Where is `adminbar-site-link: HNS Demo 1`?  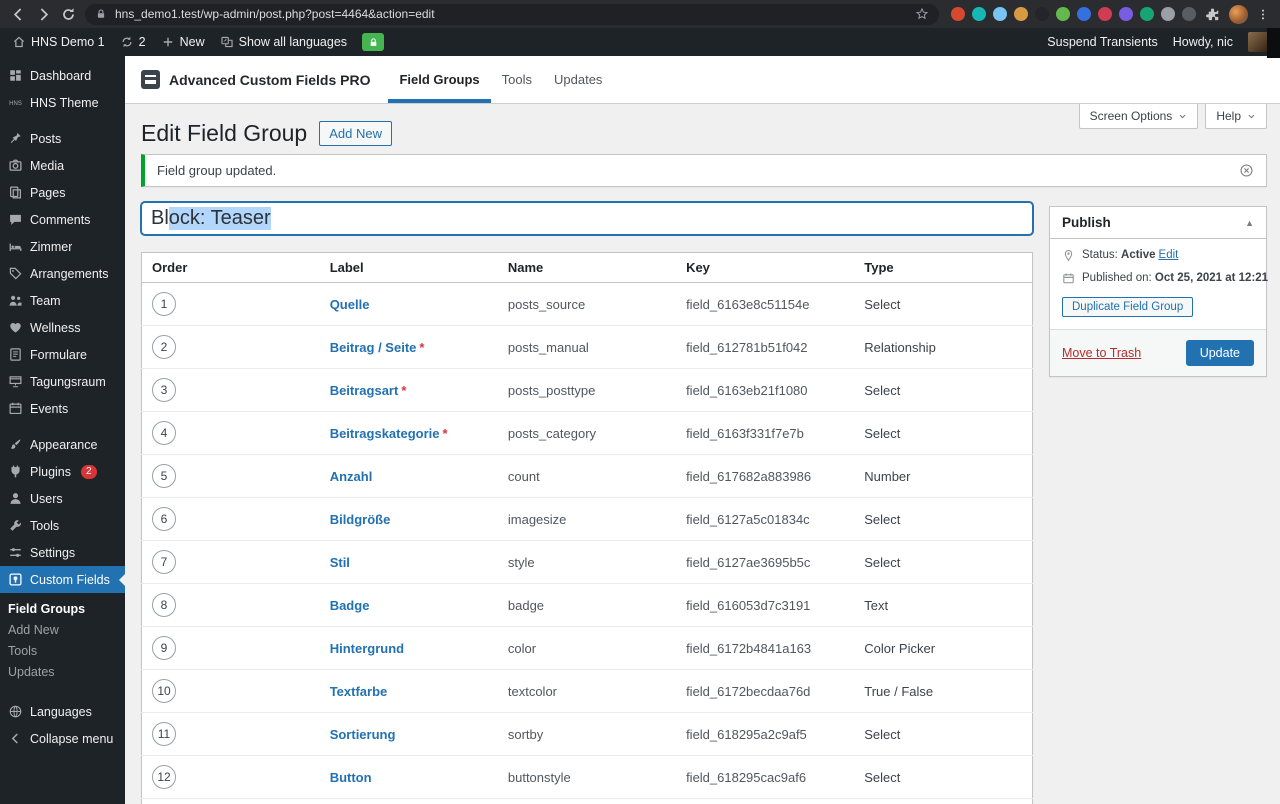 adminbar-site-link: HNS Demo 1 is located at coordinates (58, 42).